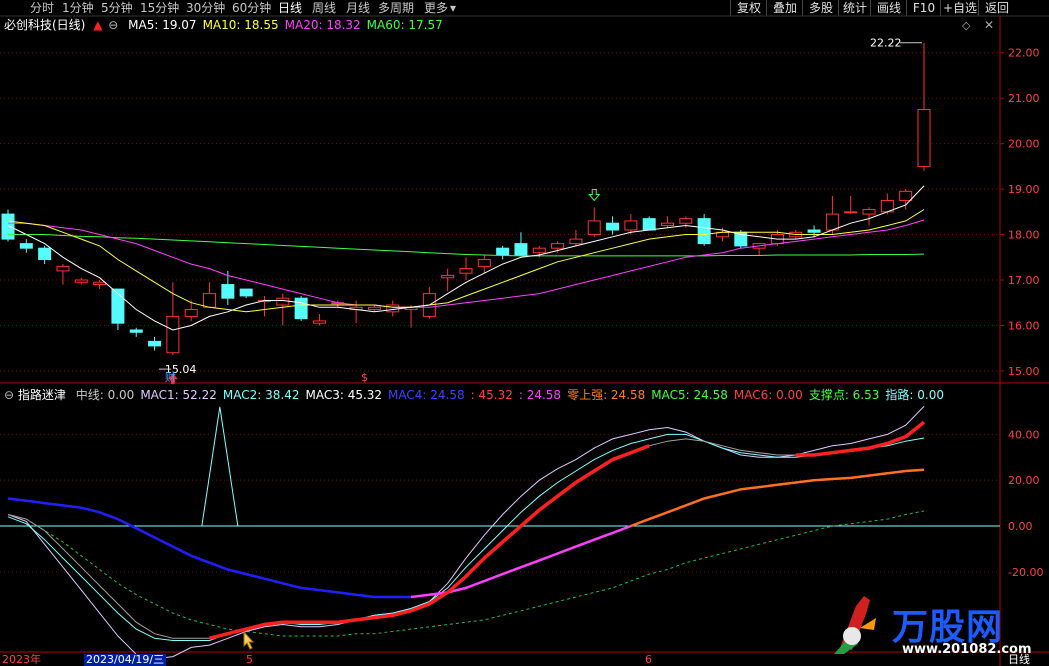  What do you see at coordinates (648, 659) in the screenshot?
I see `time-month-6: 6` at bounding box center [648, 659].